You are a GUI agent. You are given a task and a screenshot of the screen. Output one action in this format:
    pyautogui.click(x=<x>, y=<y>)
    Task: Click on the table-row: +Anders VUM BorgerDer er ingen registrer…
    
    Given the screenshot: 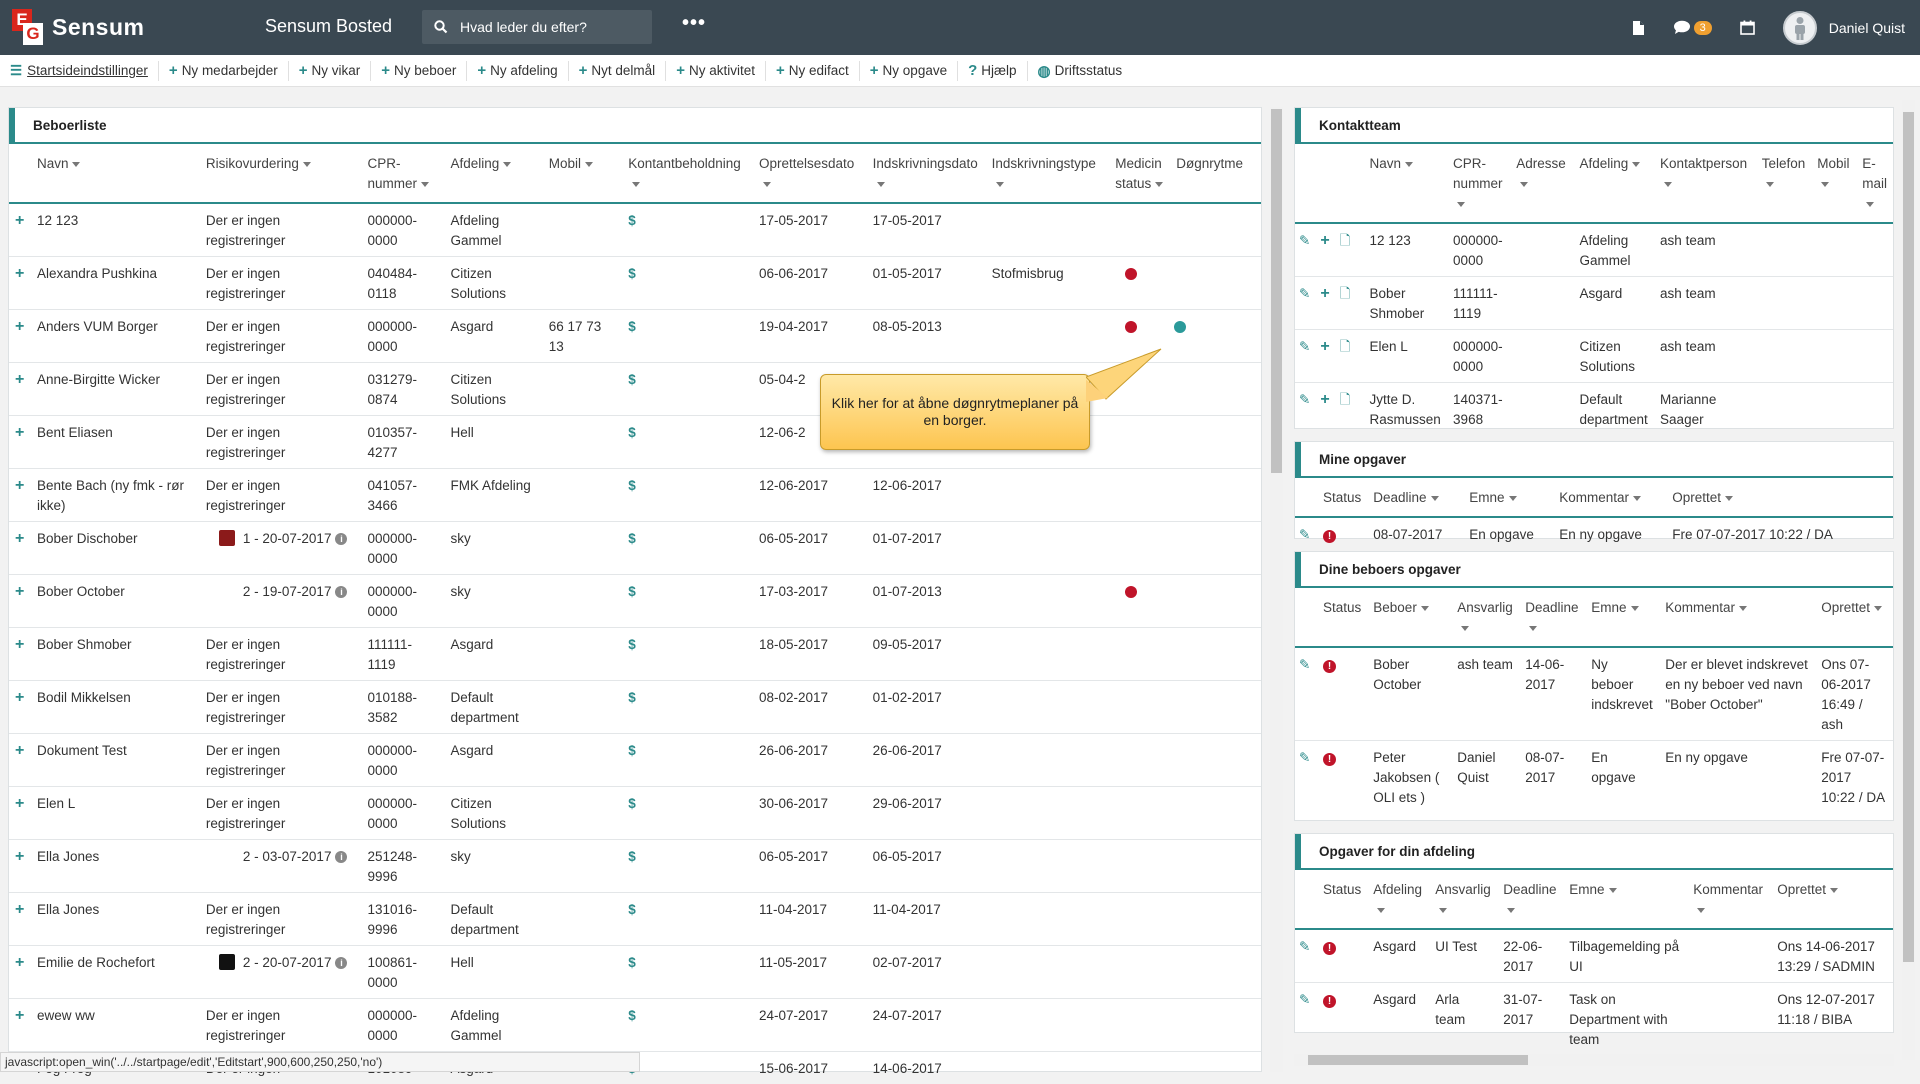 What is the action you would take?
    pyautogui.click(x=635, y=336)
    